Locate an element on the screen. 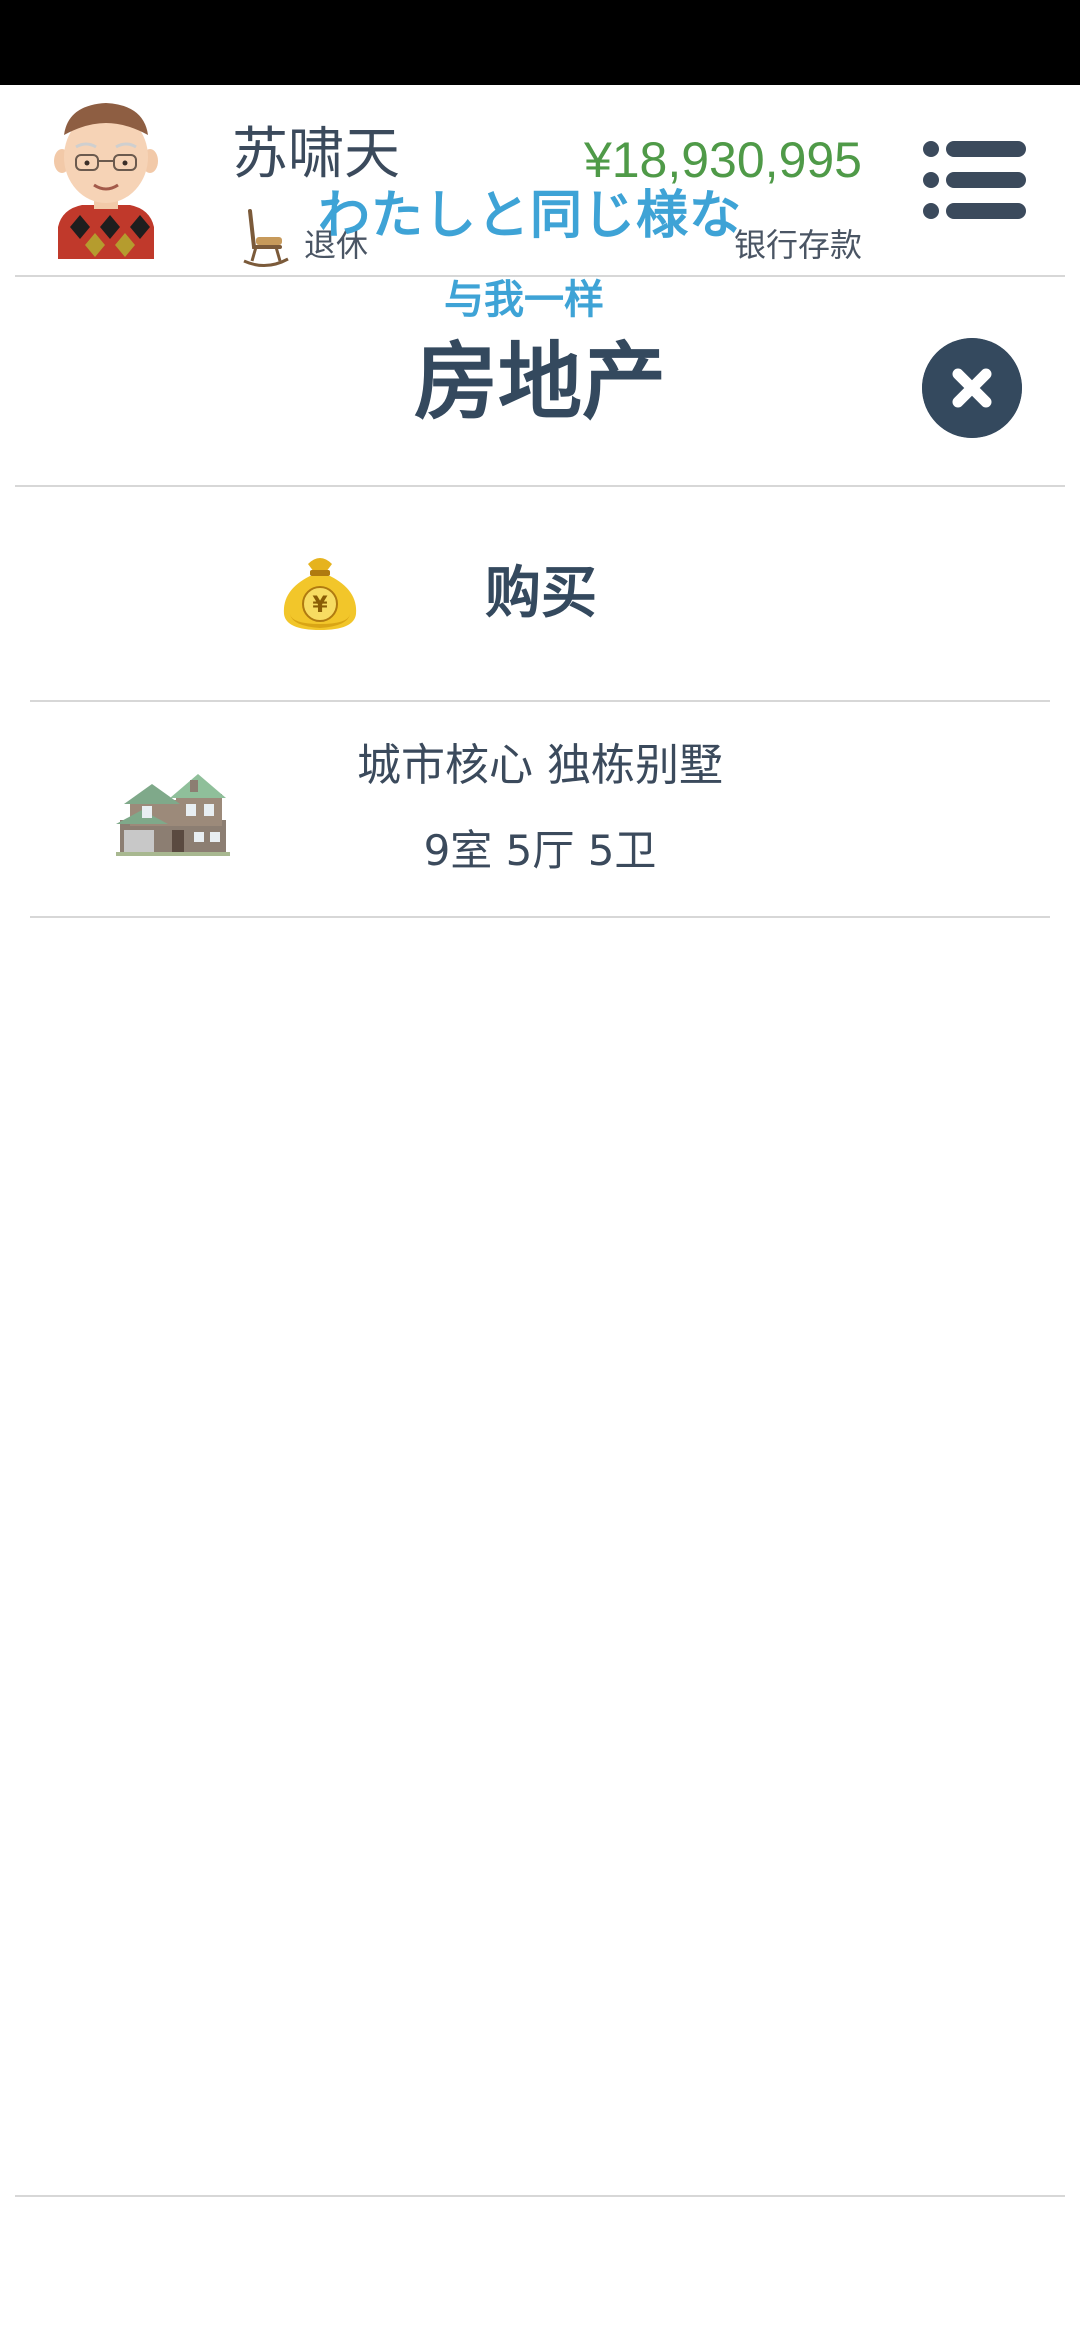  rocking-chair-icon is located at coordinates (266, 238).